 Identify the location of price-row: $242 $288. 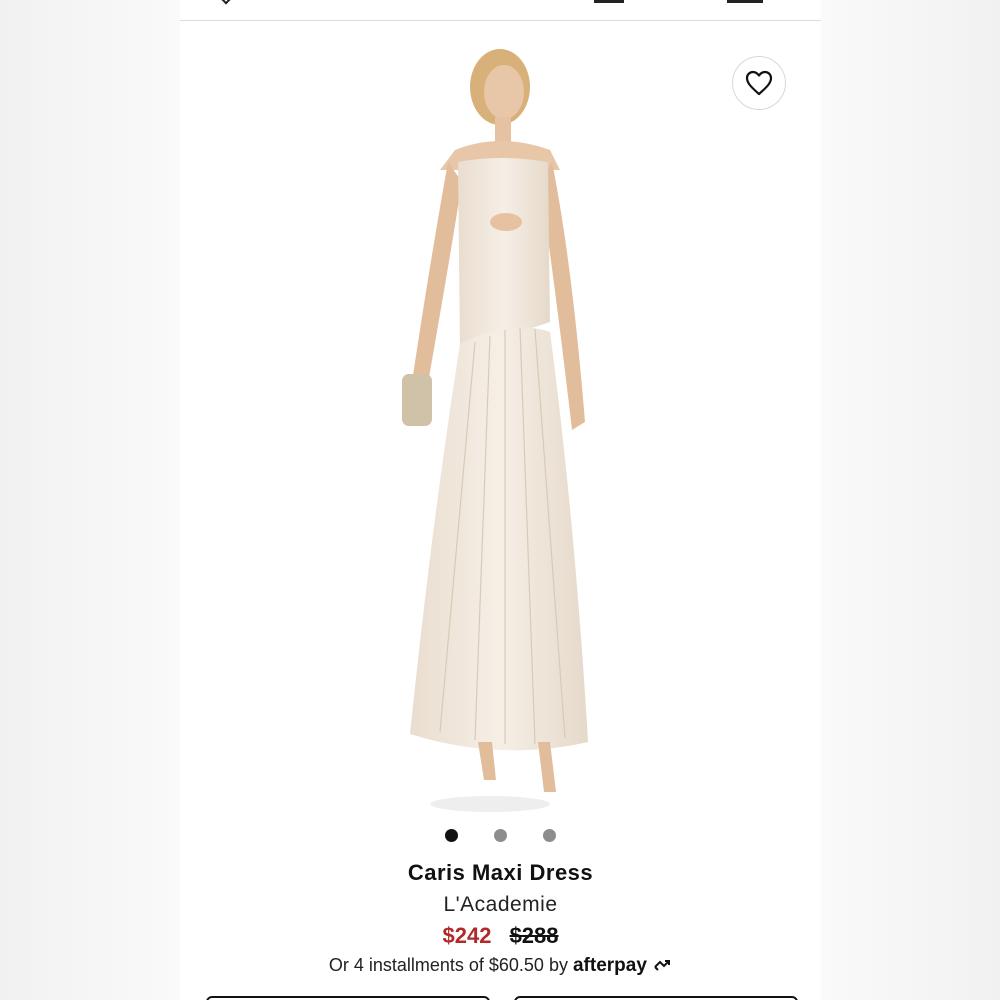
(500, 936).